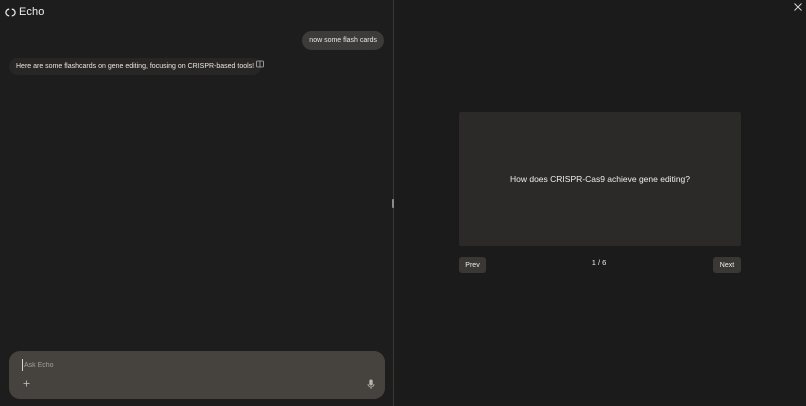 Image resolution: width=806 pixels, height=406 pixels. Describe the element at coordinates (32, 12) in the screenshot. I see `app-title: Echo` at that location.